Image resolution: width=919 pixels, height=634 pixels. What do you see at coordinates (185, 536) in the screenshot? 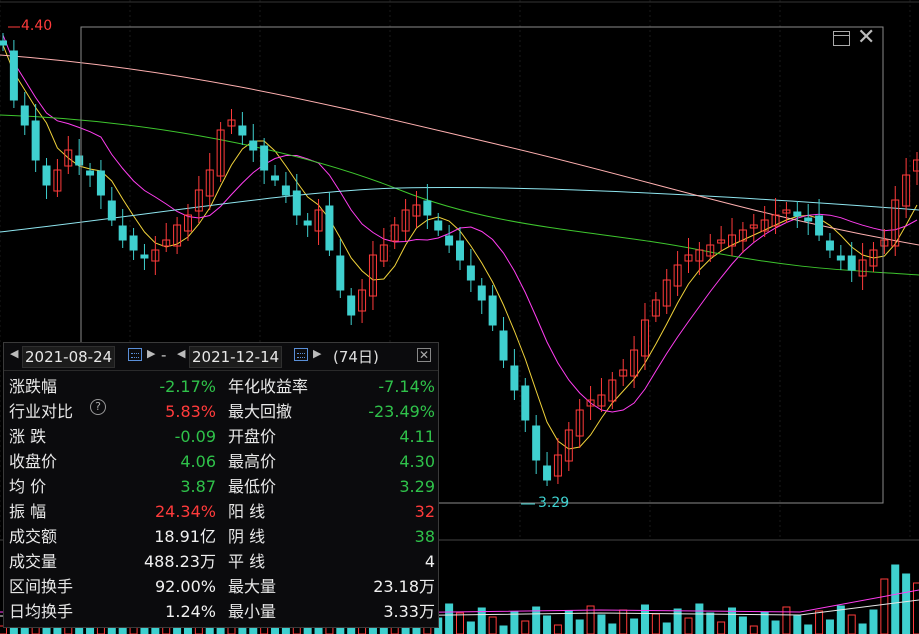
I see `stat-value: 18.91亿` at bounding box center [185, 536].